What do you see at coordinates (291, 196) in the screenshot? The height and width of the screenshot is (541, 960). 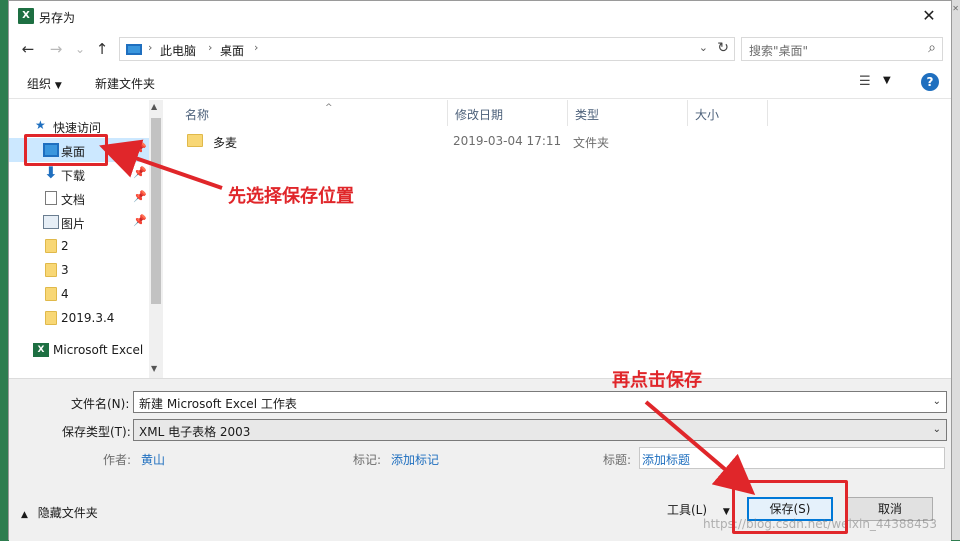 I see `annotation-step1: 先选择保存位置` at bounding box center [291, 196].